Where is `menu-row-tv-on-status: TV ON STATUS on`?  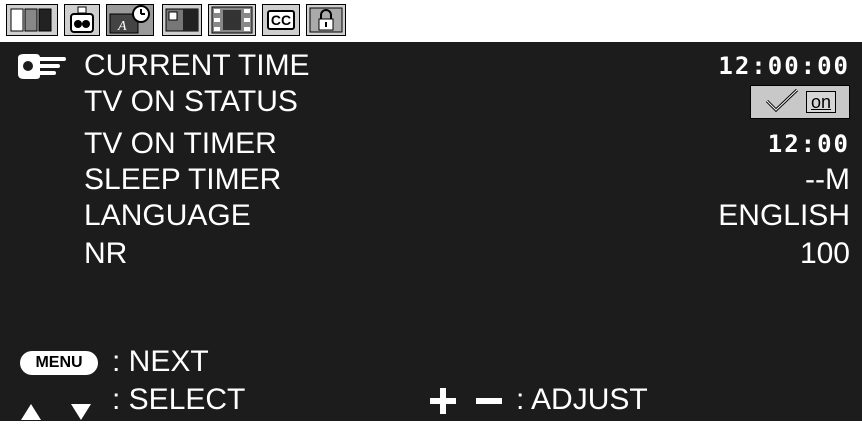
menu-row-tv-on-status: TV ON STATUS on is located at coordinates (431, 102).